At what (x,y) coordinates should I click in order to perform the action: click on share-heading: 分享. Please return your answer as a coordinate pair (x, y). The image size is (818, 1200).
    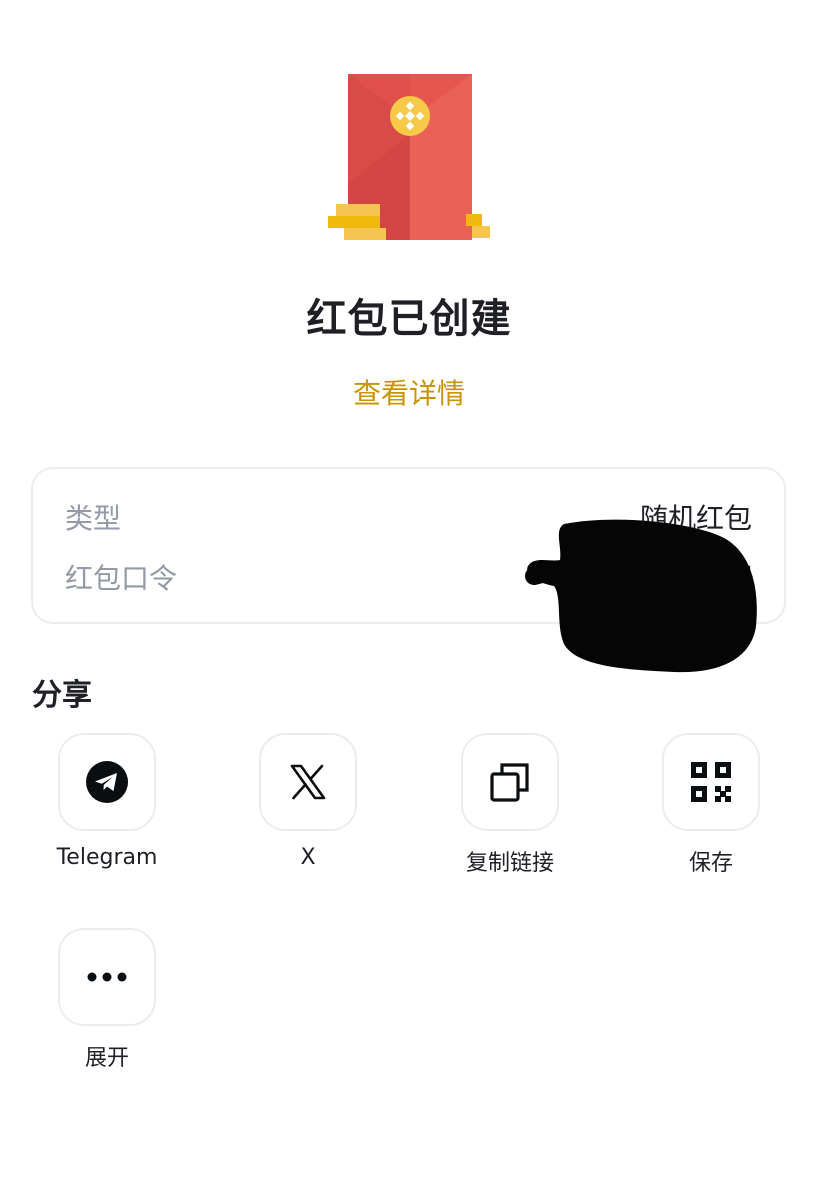
    Looking at the image, I should click on (62, 695).